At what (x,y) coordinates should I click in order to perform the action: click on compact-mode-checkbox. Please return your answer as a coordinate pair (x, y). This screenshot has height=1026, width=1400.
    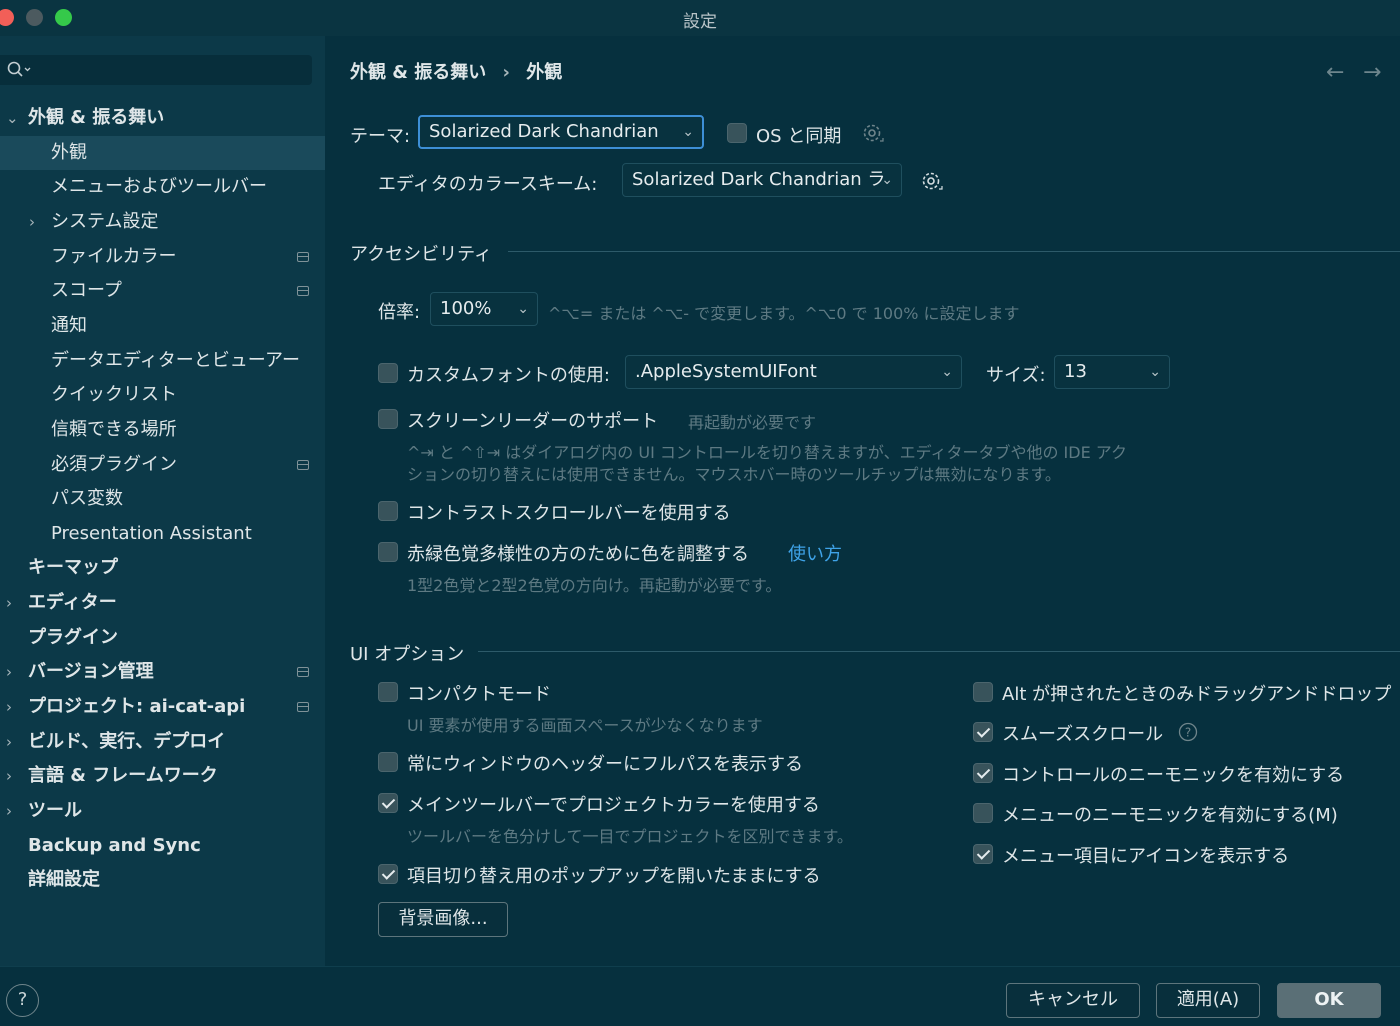
    Looking at the image, I should click on (388, 692).